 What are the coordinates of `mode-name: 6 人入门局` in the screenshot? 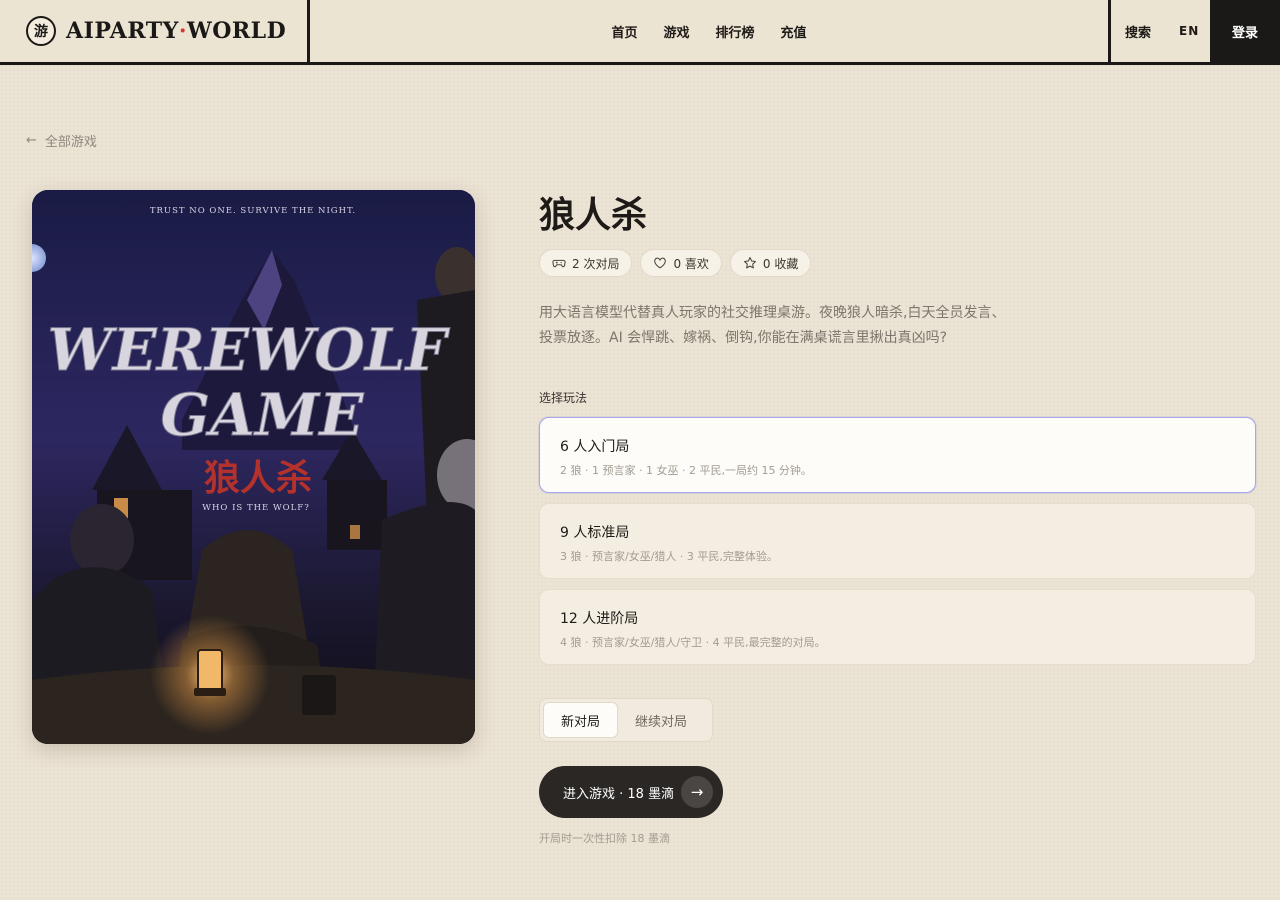 It's located at (595, 447).